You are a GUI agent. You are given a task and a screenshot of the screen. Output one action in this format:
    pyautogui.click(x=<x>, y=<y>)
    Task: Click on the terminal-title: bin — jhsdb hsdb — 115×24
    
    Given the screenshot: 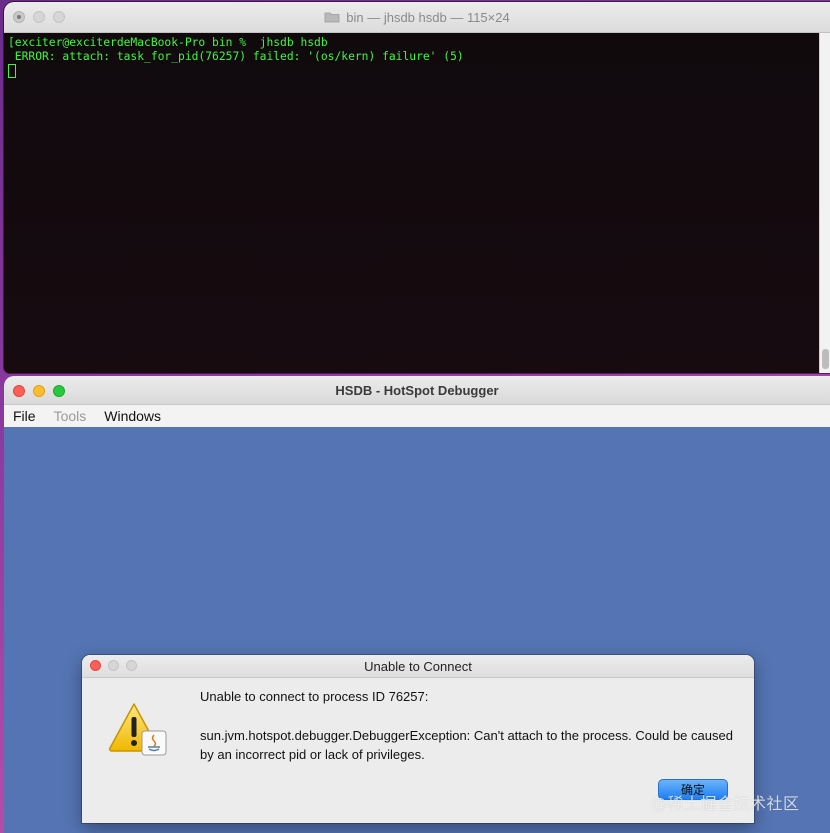 What is the action you would take?
    pyautogui.click(x=428, y=17)
    